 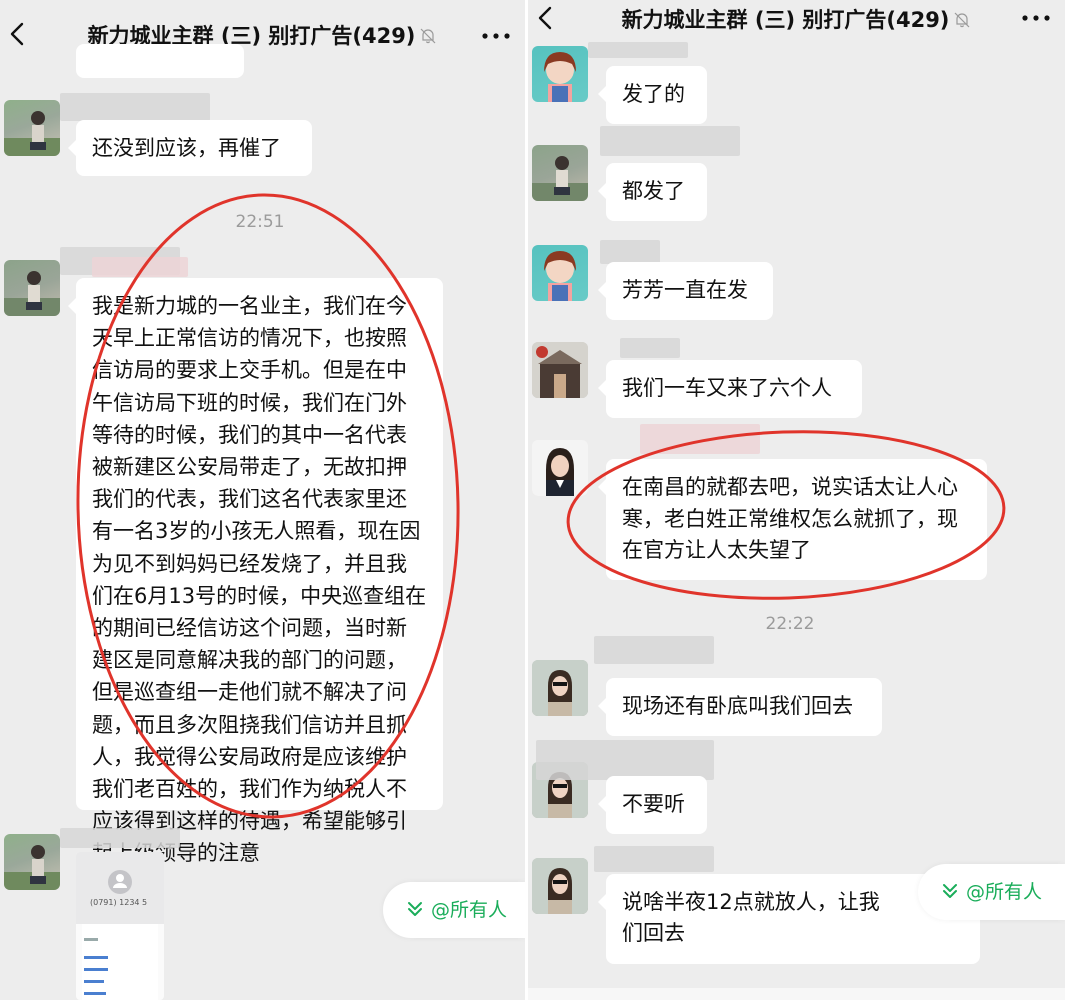 I want to click on message-text: 不要听, so click(x=653, y=804).